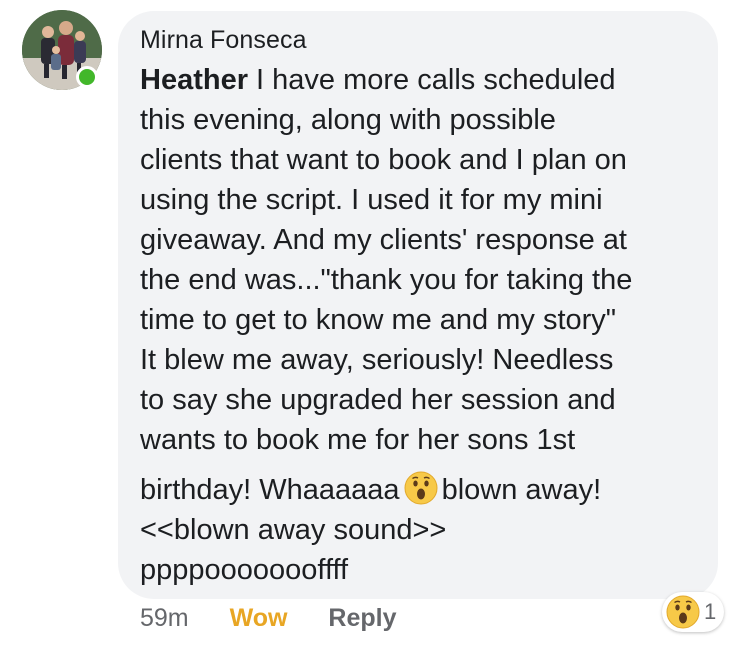 This screenshot has height=662, width=749. What do you see at coordinates (223, 40) in the screenshot?
I see `comment-author: Mirna Fonseca` at bounding box center [223, 40].